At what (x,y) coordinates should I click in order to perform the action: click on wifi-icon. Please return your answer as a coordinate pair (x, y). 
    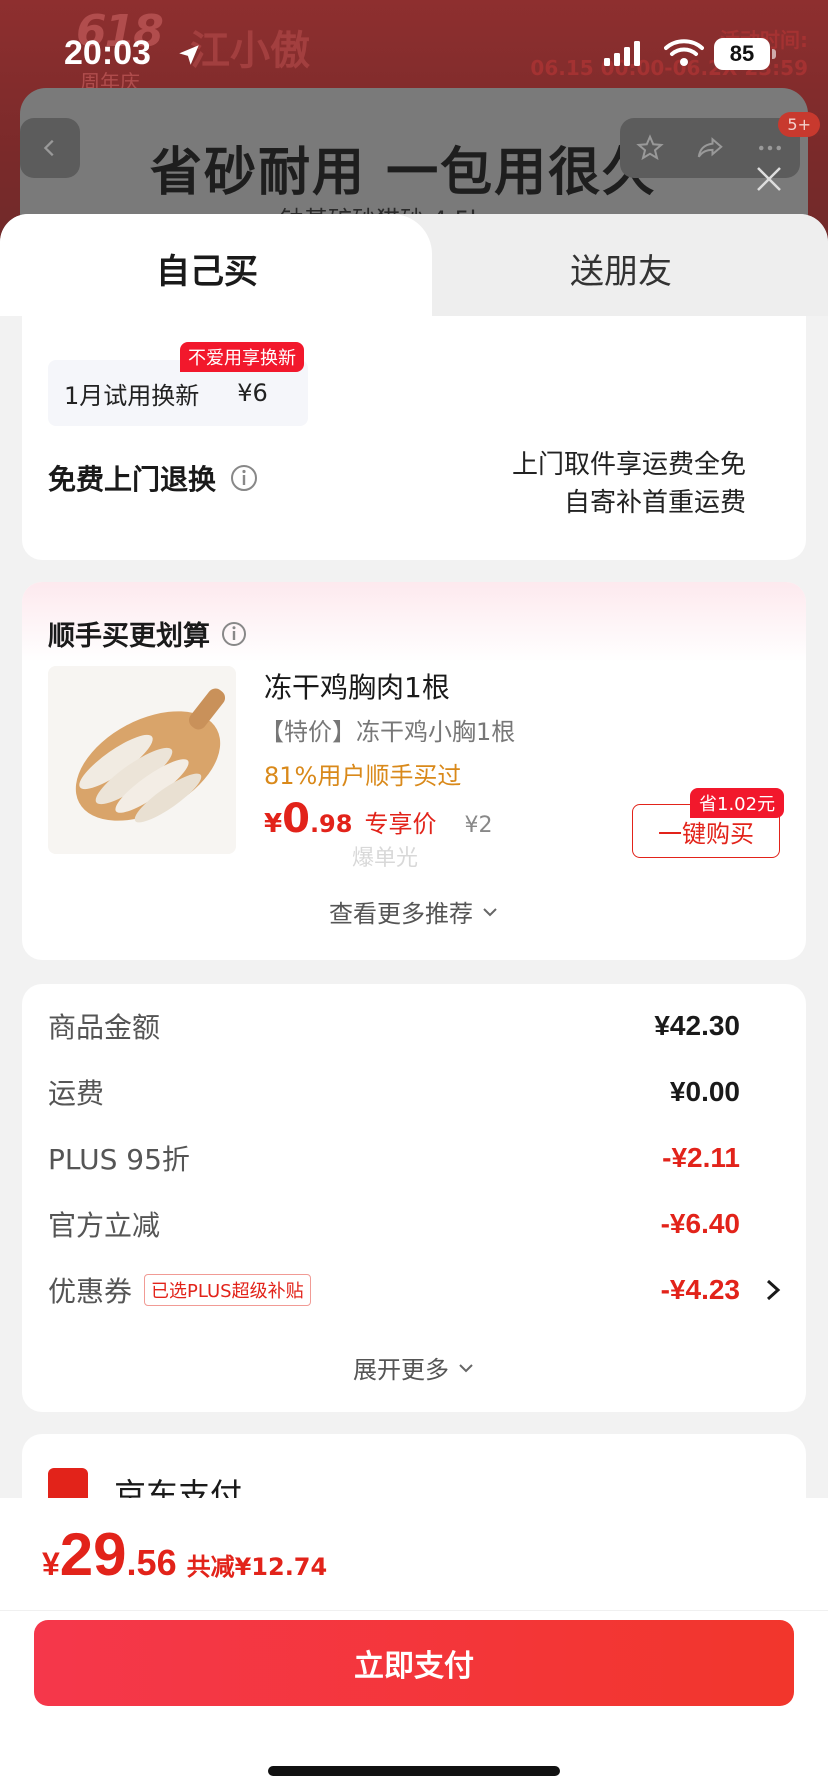
    Looking at the image, I should click on (684, 52).